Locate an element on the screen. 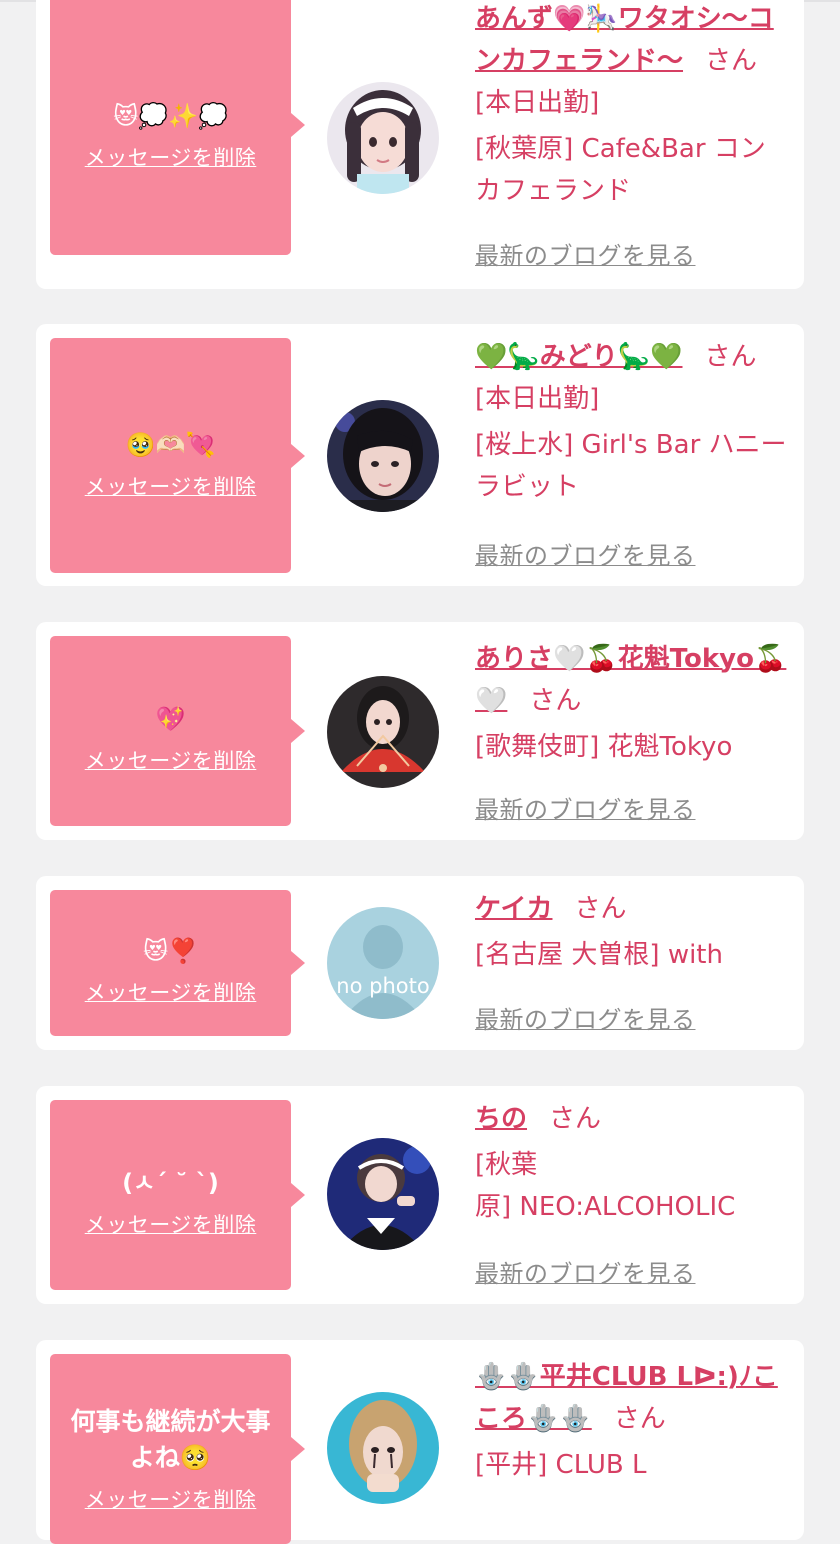 The width and height of the screenshot is (840, 1544). cast-info: ケイカ さん [名古屋 大曽根] with is located at coordinates (632, 932).